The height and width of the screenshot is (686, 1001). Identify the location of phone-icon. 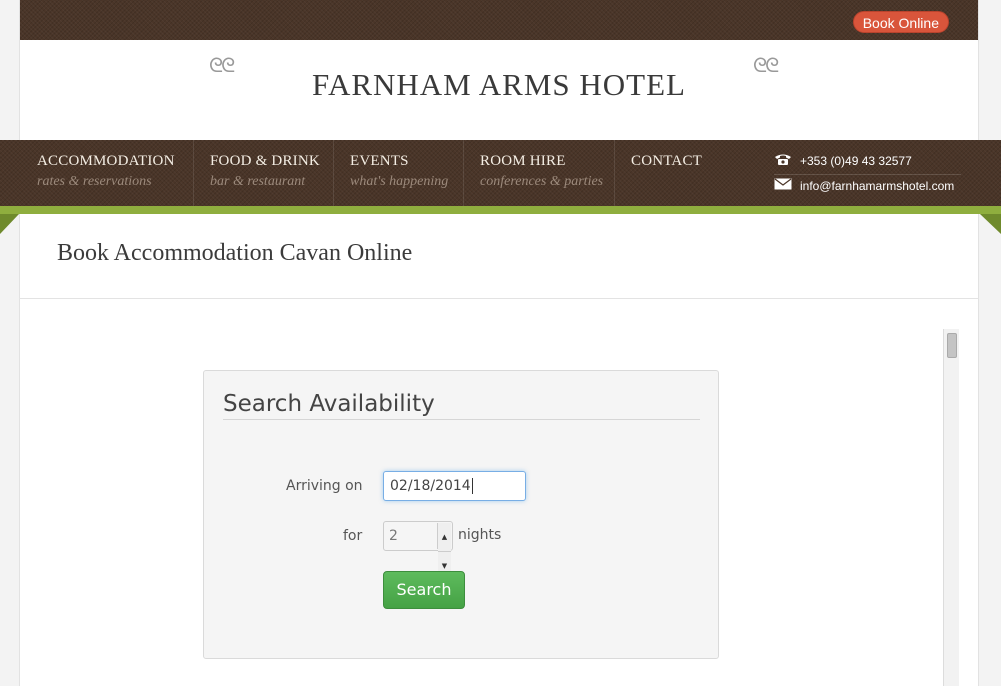
(783, 160).